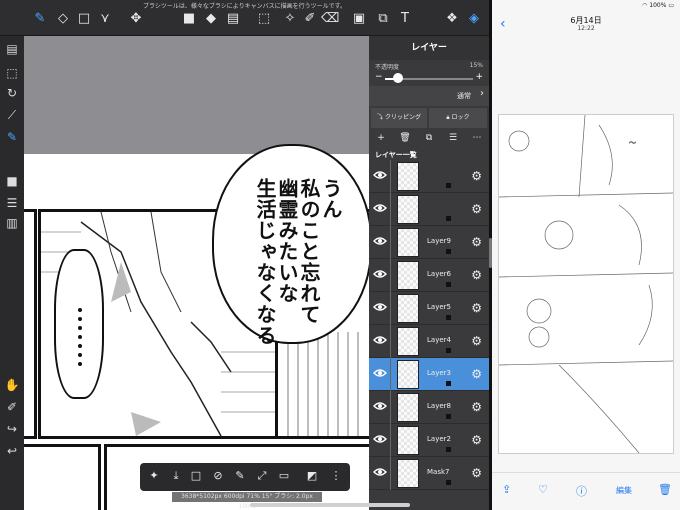 The height and width of the screenshot is (510, 680). I want to click on brush-icon: ✎, so click(40, 19).